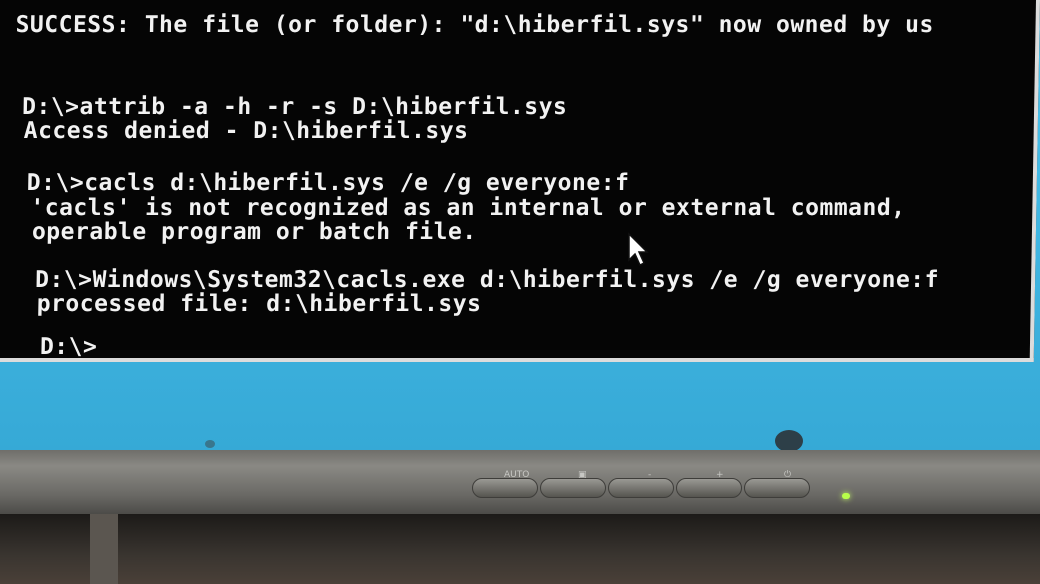 The width and height of the screenshot is (1040, 584). Describe the element at coordinates (259, 304) in the screenshot. I see `console-line: processed file: d:\hiberfil.sys` at that location.